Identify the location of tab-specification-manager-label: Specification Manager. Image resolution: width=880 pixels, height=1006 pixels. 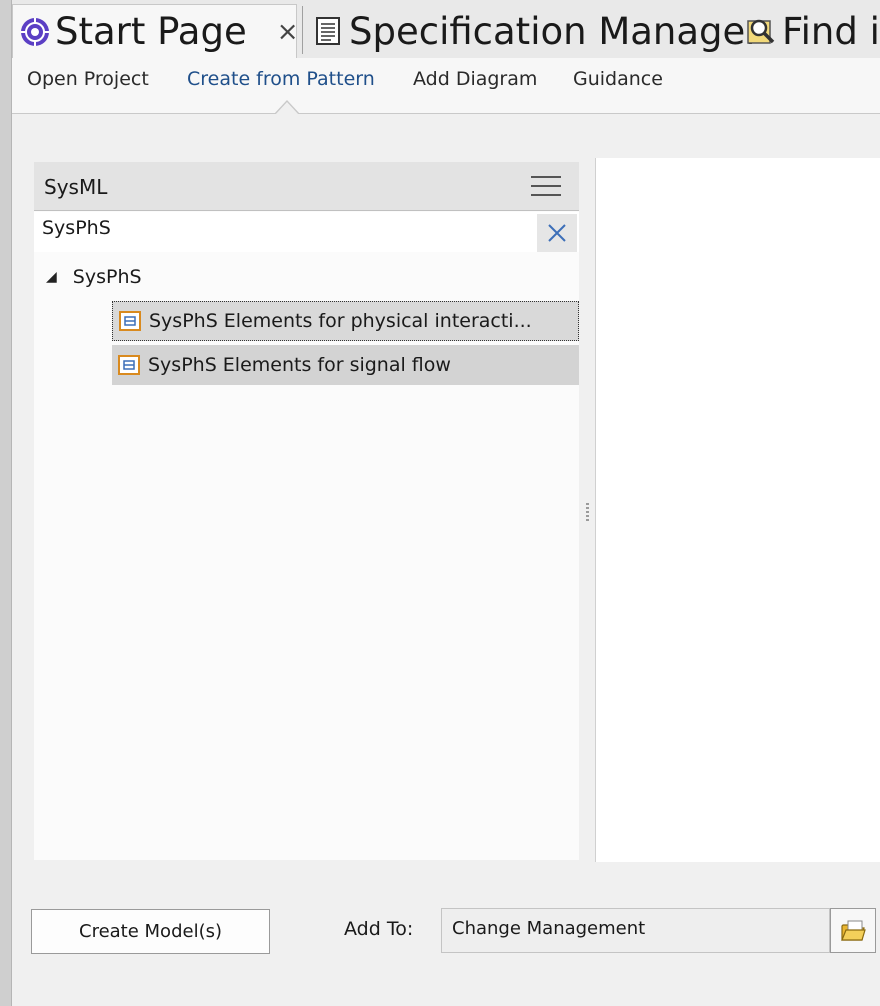
(555, 31).